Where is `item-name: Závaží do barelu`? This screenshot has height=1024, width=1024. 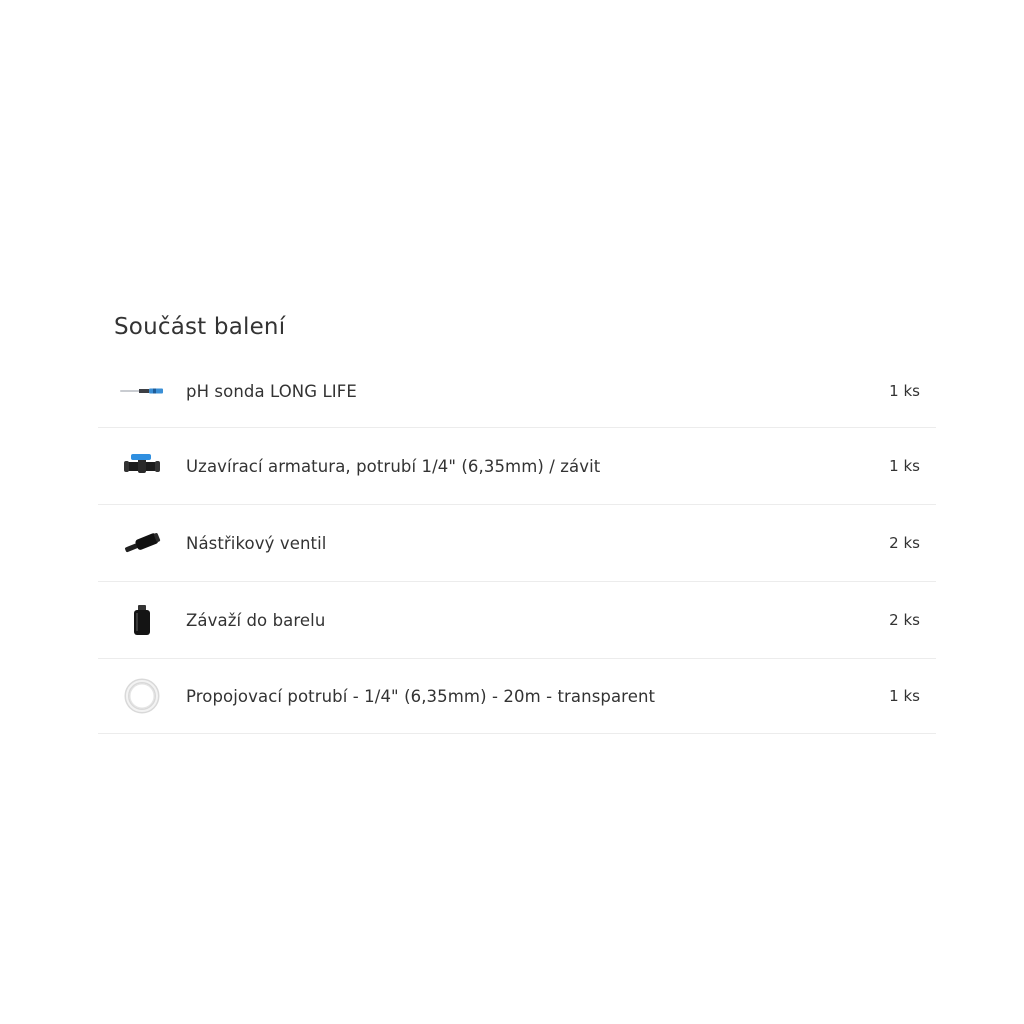 item-name: Závaží do barelu is located at coordinates (256, 620).